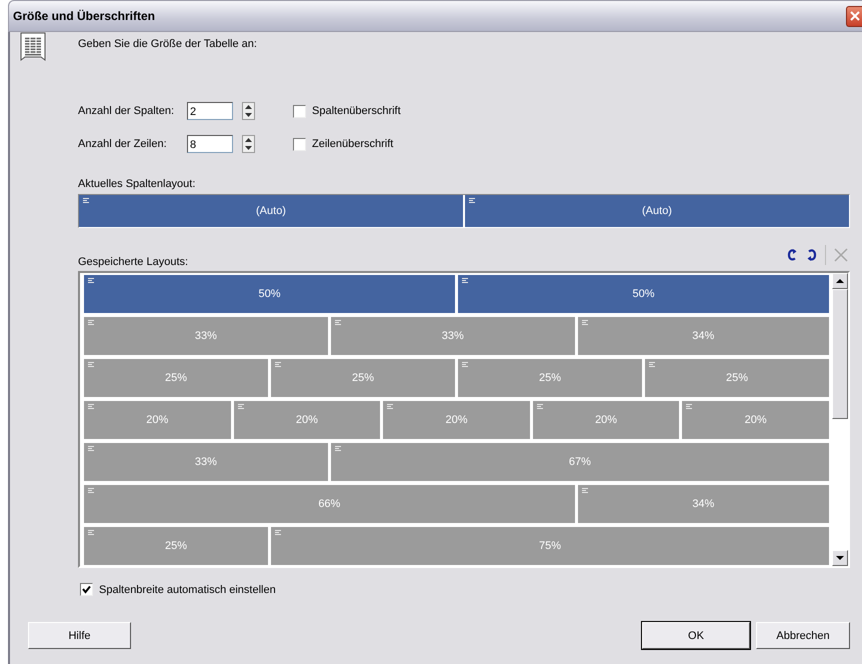 This screenshot has width=862, height=664. I want to click on scrollbar, so click(840, 419).